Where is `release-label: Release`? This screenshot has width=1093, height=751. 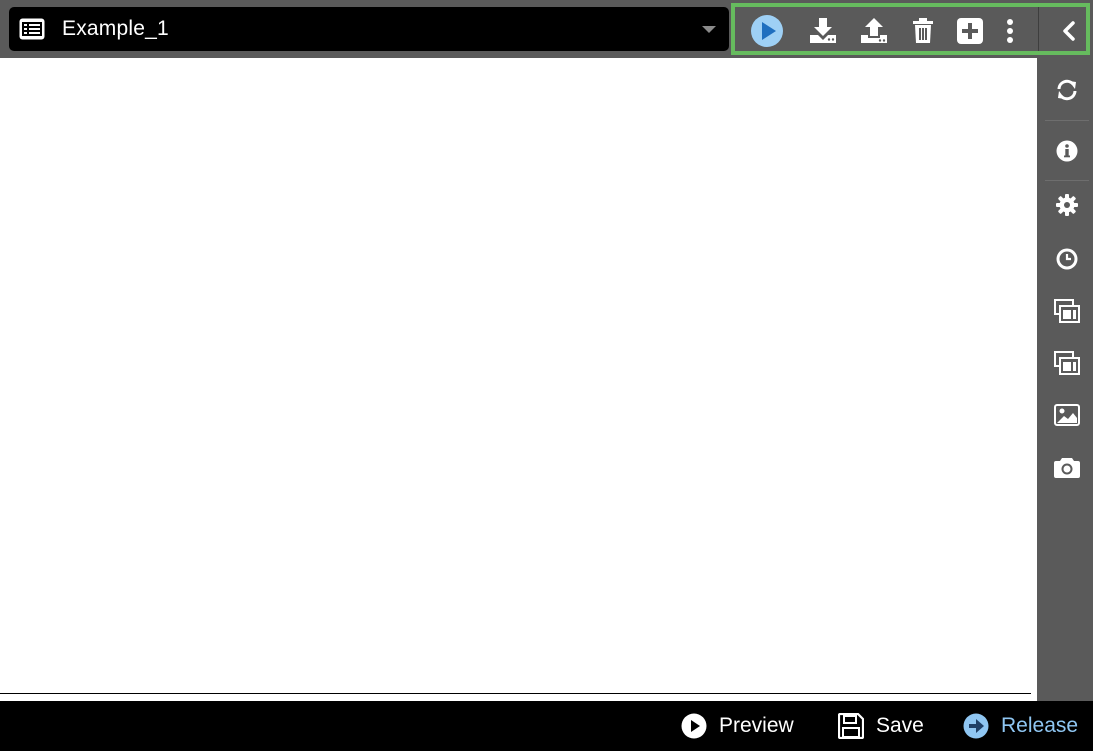 release-label: Release is located at coordinates (1040, 725).